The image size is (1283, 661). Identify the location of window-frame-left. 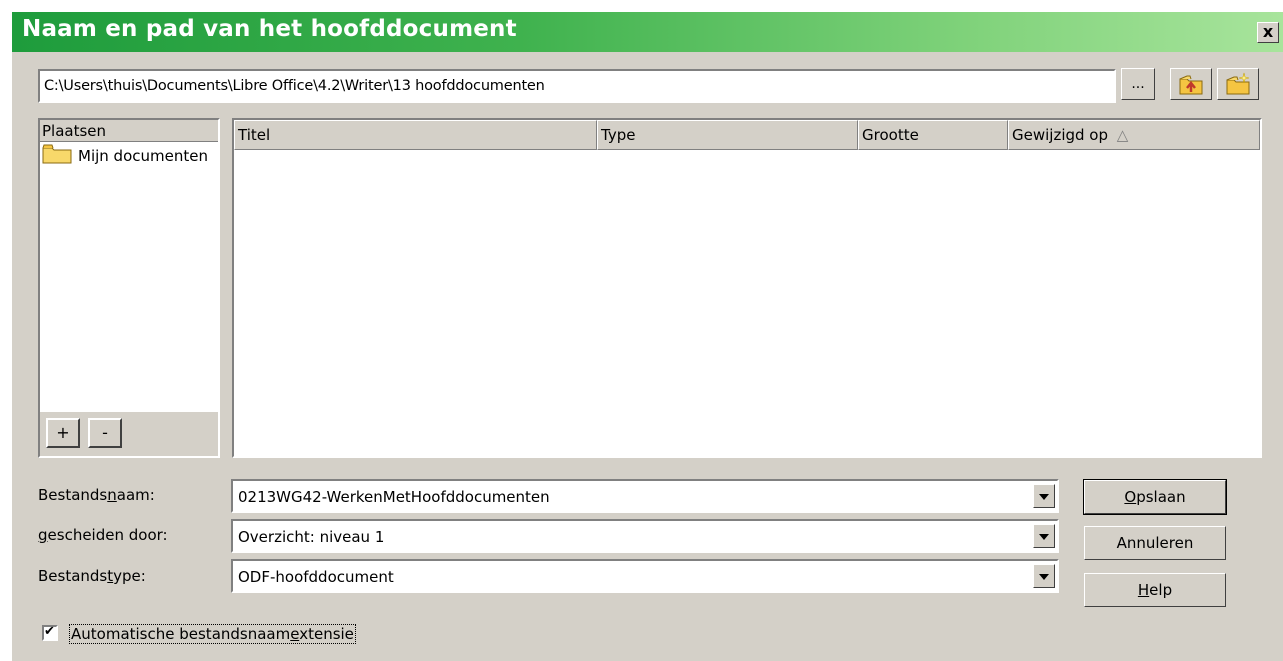
(6, 330).